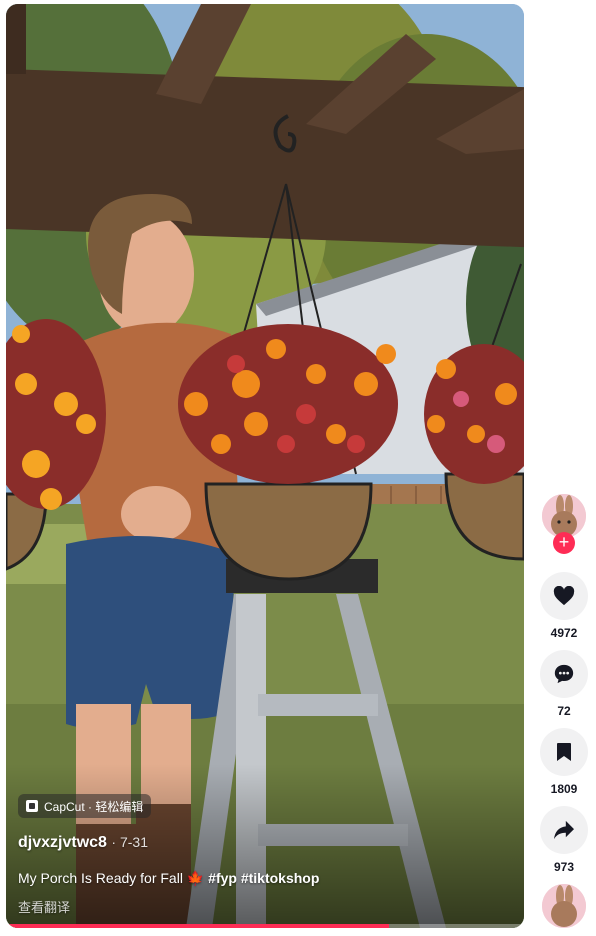 This screenshot has height=936, width=596. Describe the element at coordinates (263, 878) in the screenshot. I see `hashtags: #fyp #tiktokshop` at that location.